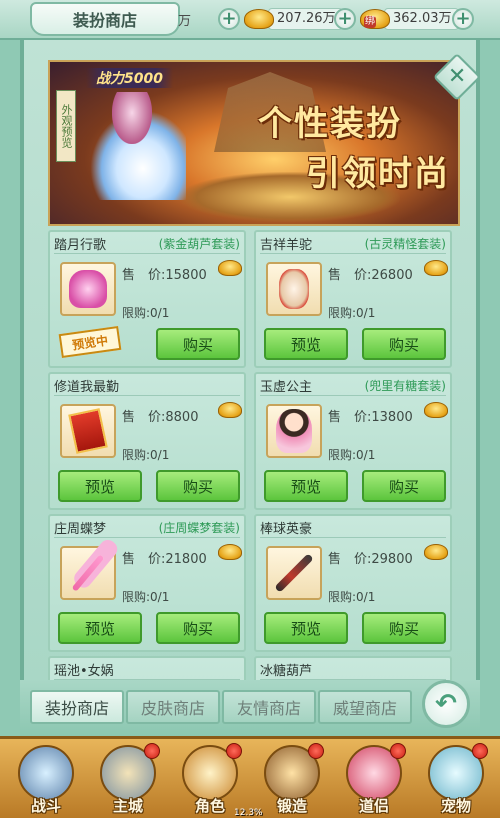 This screenshot has height=818, width=500. What do you see at coordinates (147, 441) in the screenshot?
I see `item-card: 修道我最勤 售 价:8800 限购:0/1 预览 购买` at bounding box center [147, 441].